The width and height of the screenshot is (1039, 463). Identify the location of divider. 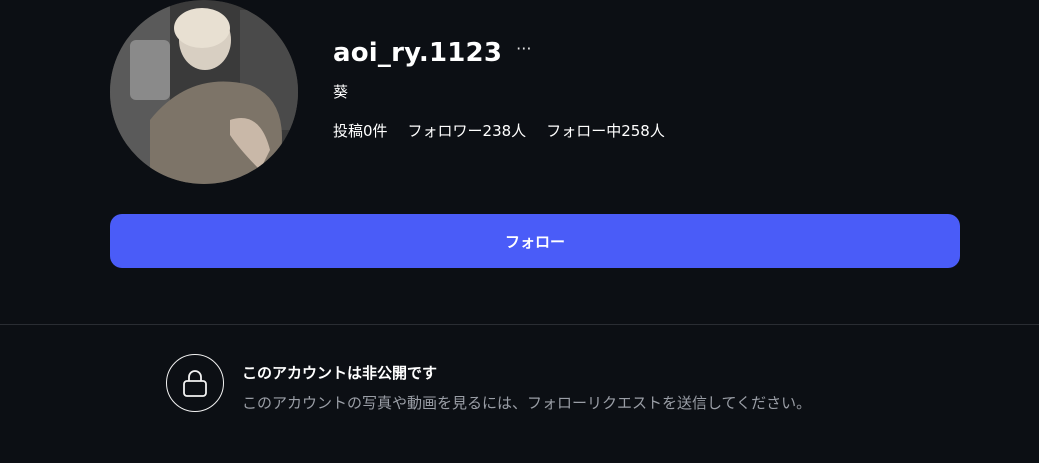
(519, 324).